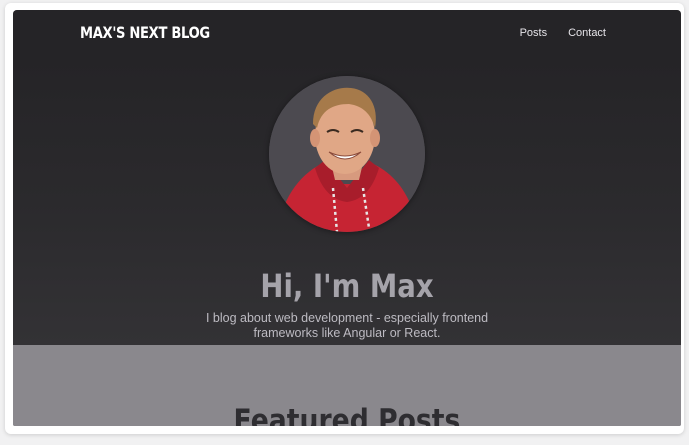 The image size is (689, 445). Describe the element at coordinates (347, 286) in the screenshot. I see `hero-title: Hi, I'm Max` at that location.